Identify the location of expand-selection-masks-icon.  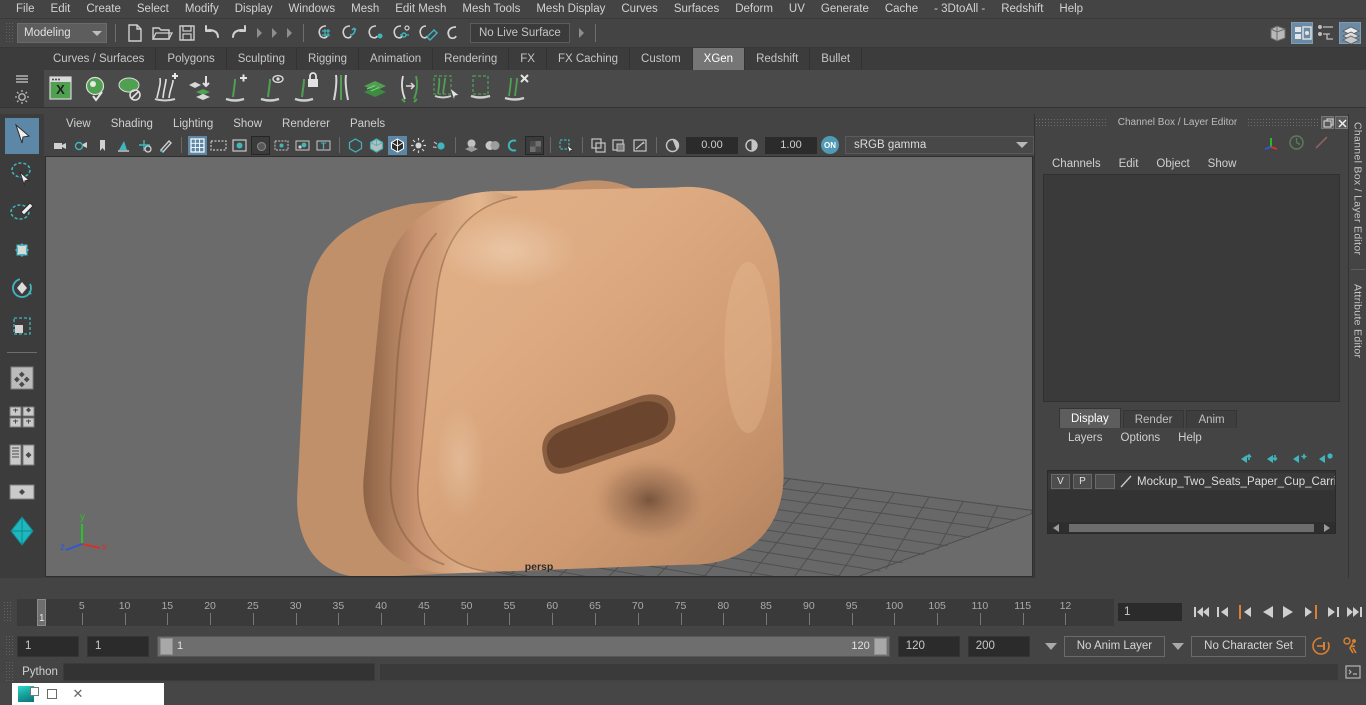
(259, 33).